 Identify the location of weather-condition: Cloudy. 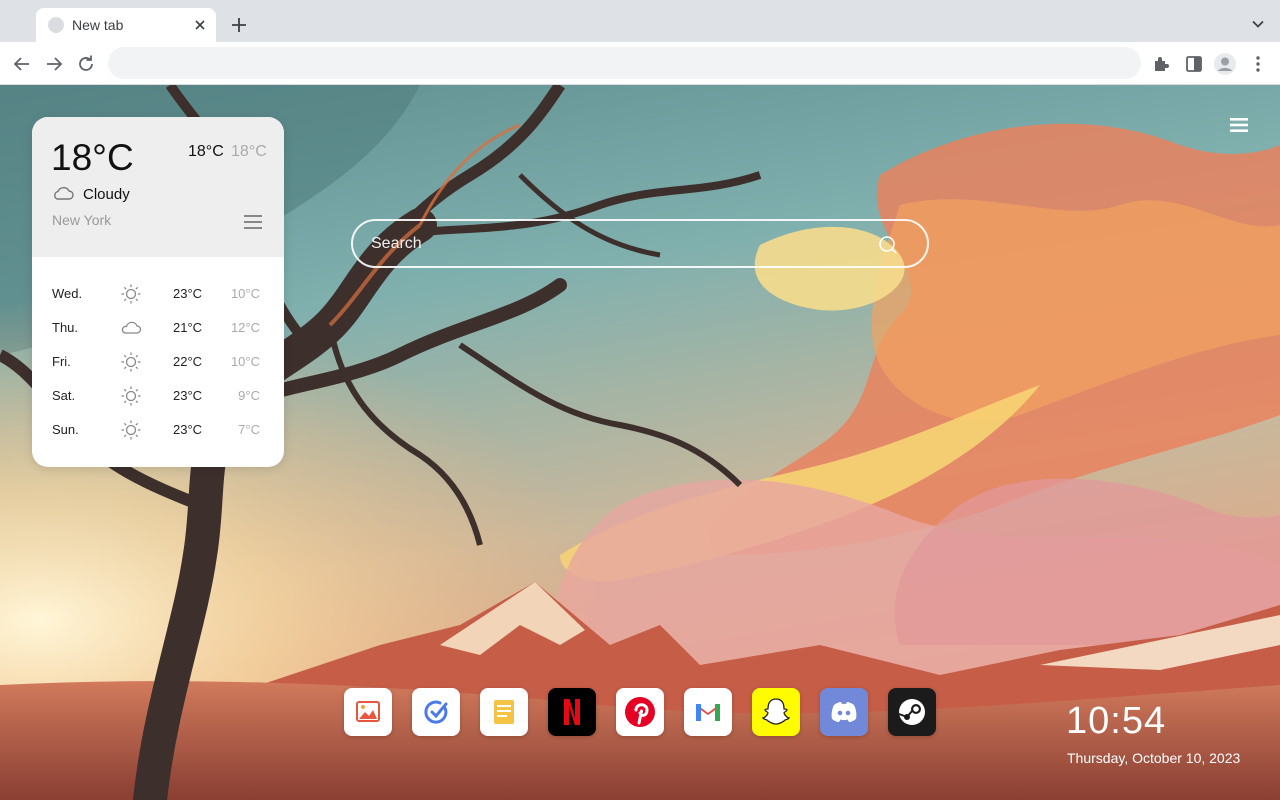
(106, 194).